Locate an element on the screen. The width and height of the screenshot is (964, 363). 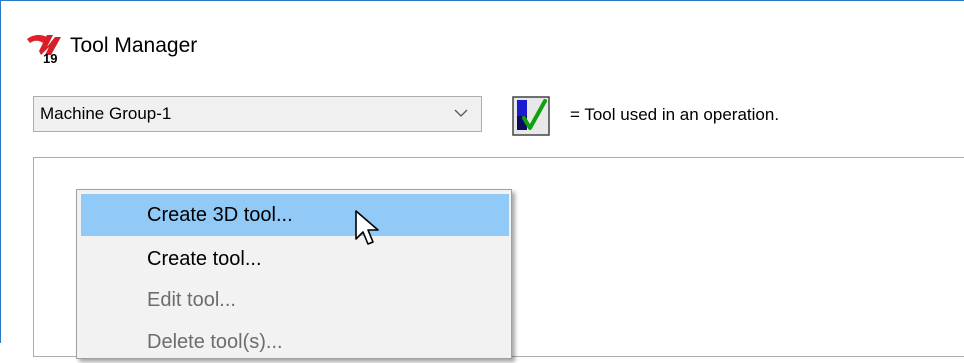
mouse-cursor-icon is located at coordinates (367, 227).